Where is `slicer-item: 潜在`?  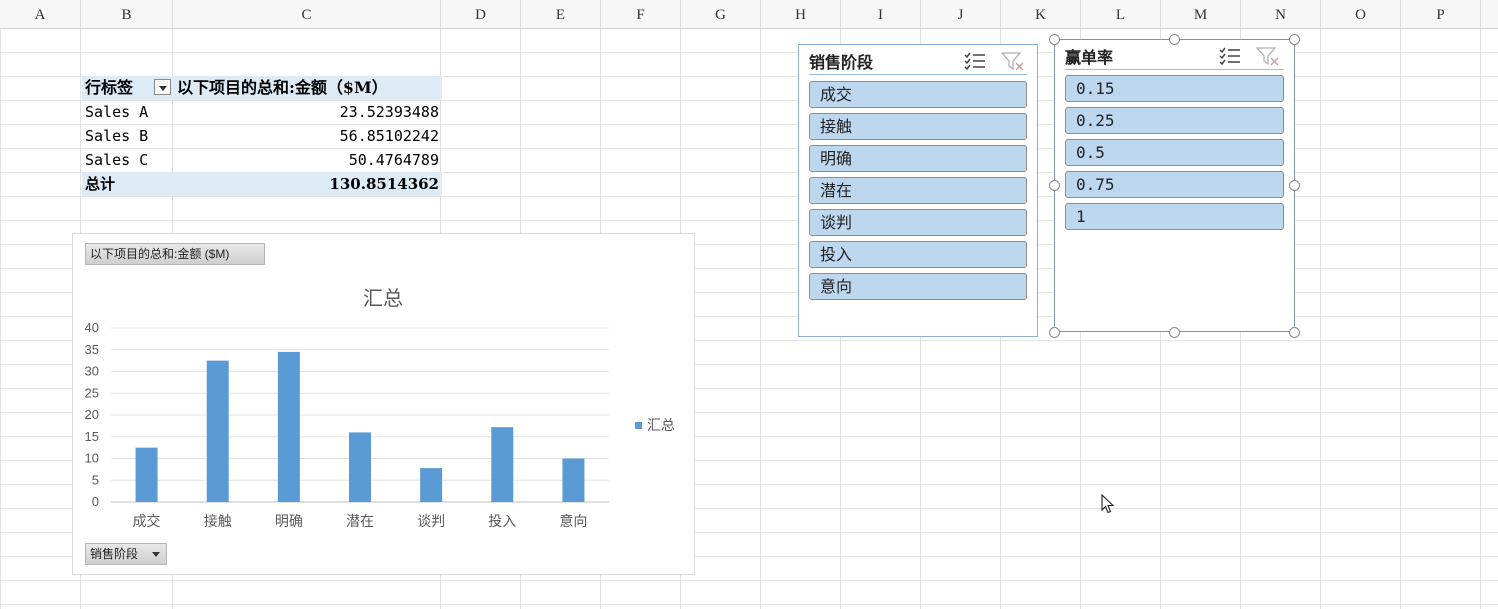 slicer-item: 潜在 is located at coordinates (918, 190).